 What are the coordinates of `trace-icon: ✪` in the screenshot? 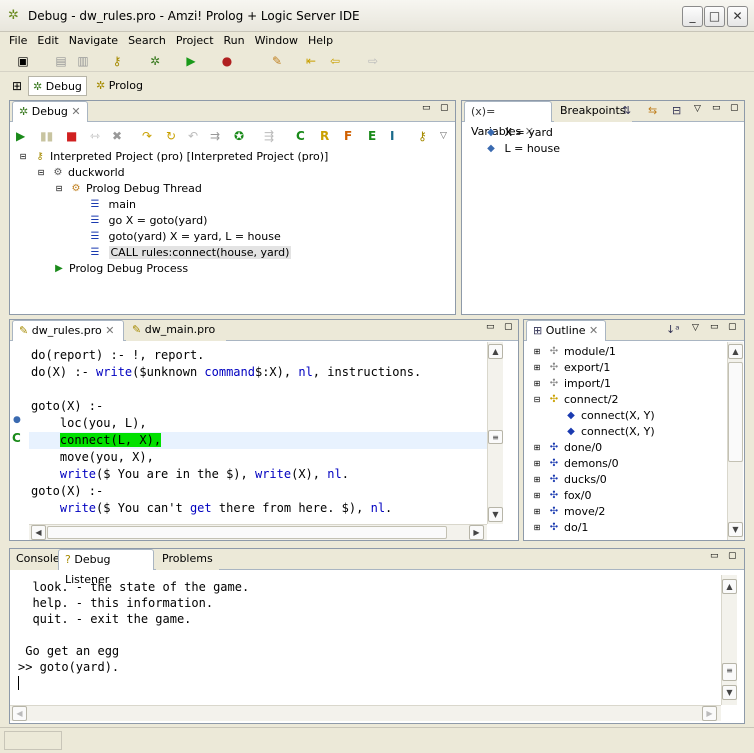 It's located at (239, 136).